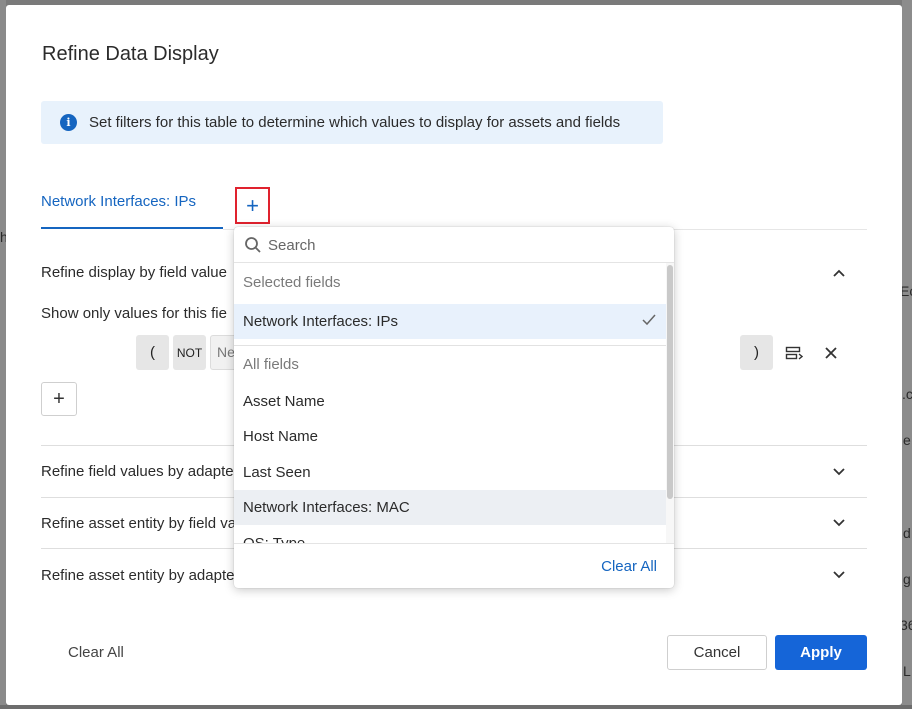  I want to click on section-entity-by-field: Refine asset entity by field va, so click(138, 523).